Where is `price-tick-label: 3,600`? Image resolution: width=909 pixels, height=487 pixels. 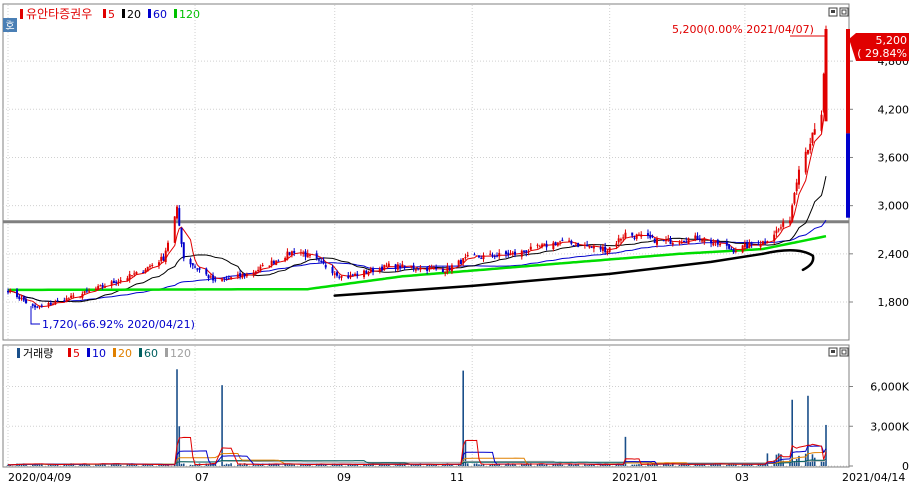 price-tick-label: 3,600 is located at coordinates (893, 157).